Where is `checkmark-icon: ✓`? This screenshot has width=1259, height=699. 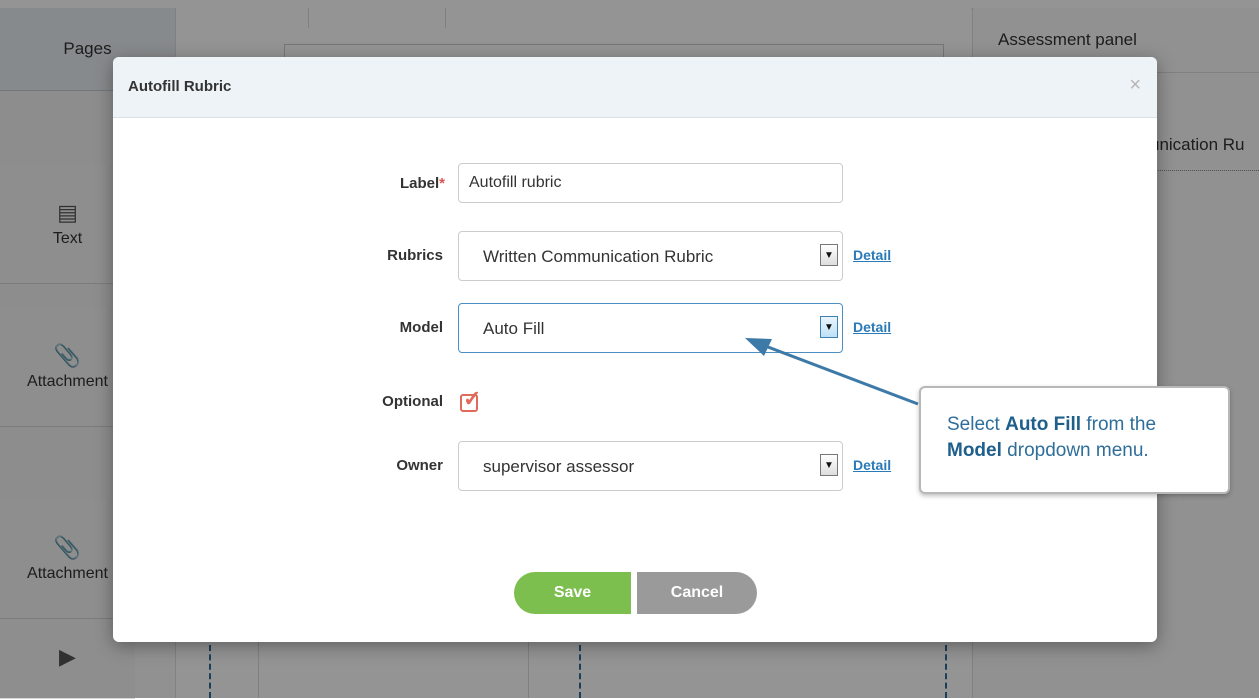
checkmark-icon: ✓ is located at coordinates (472, 398).